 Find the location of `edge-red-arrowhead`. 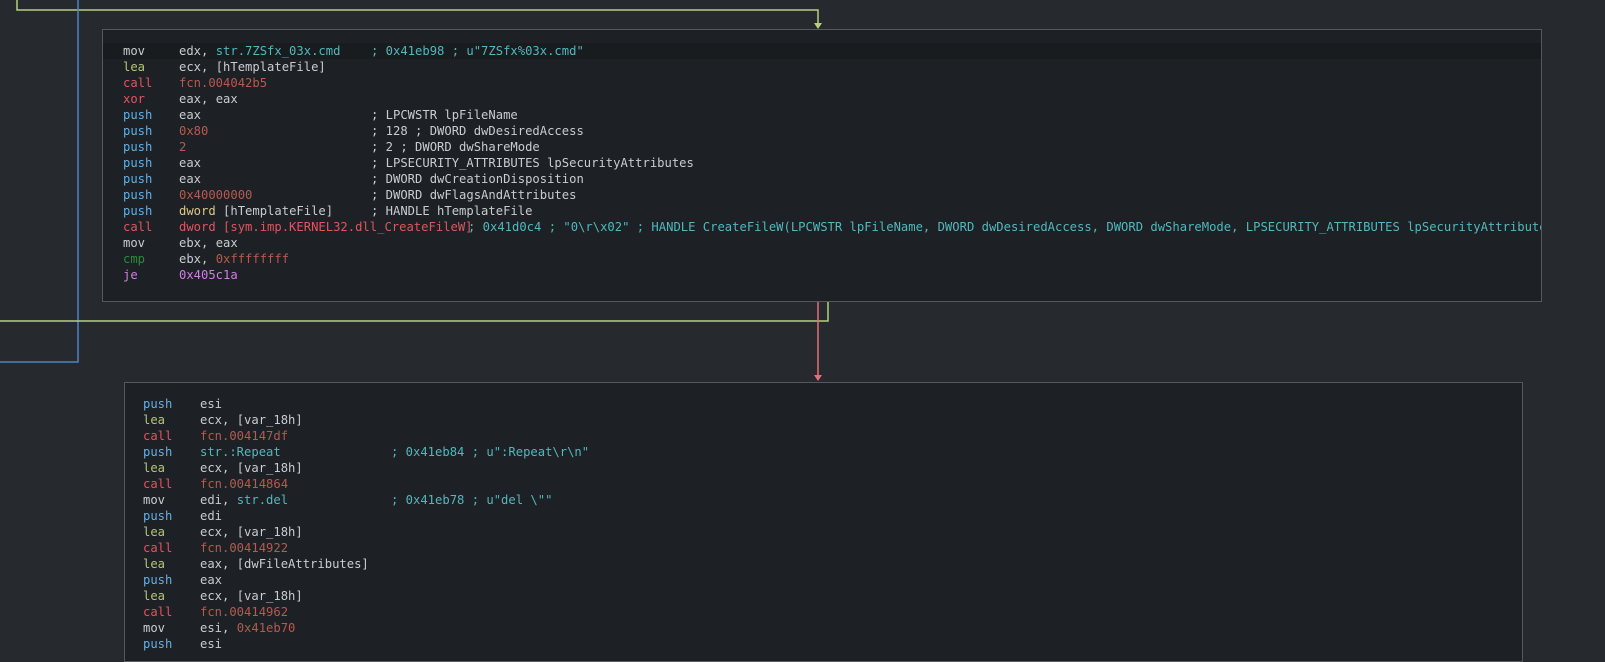

edge-red-arrowhead is located at coordinates (818, 378).